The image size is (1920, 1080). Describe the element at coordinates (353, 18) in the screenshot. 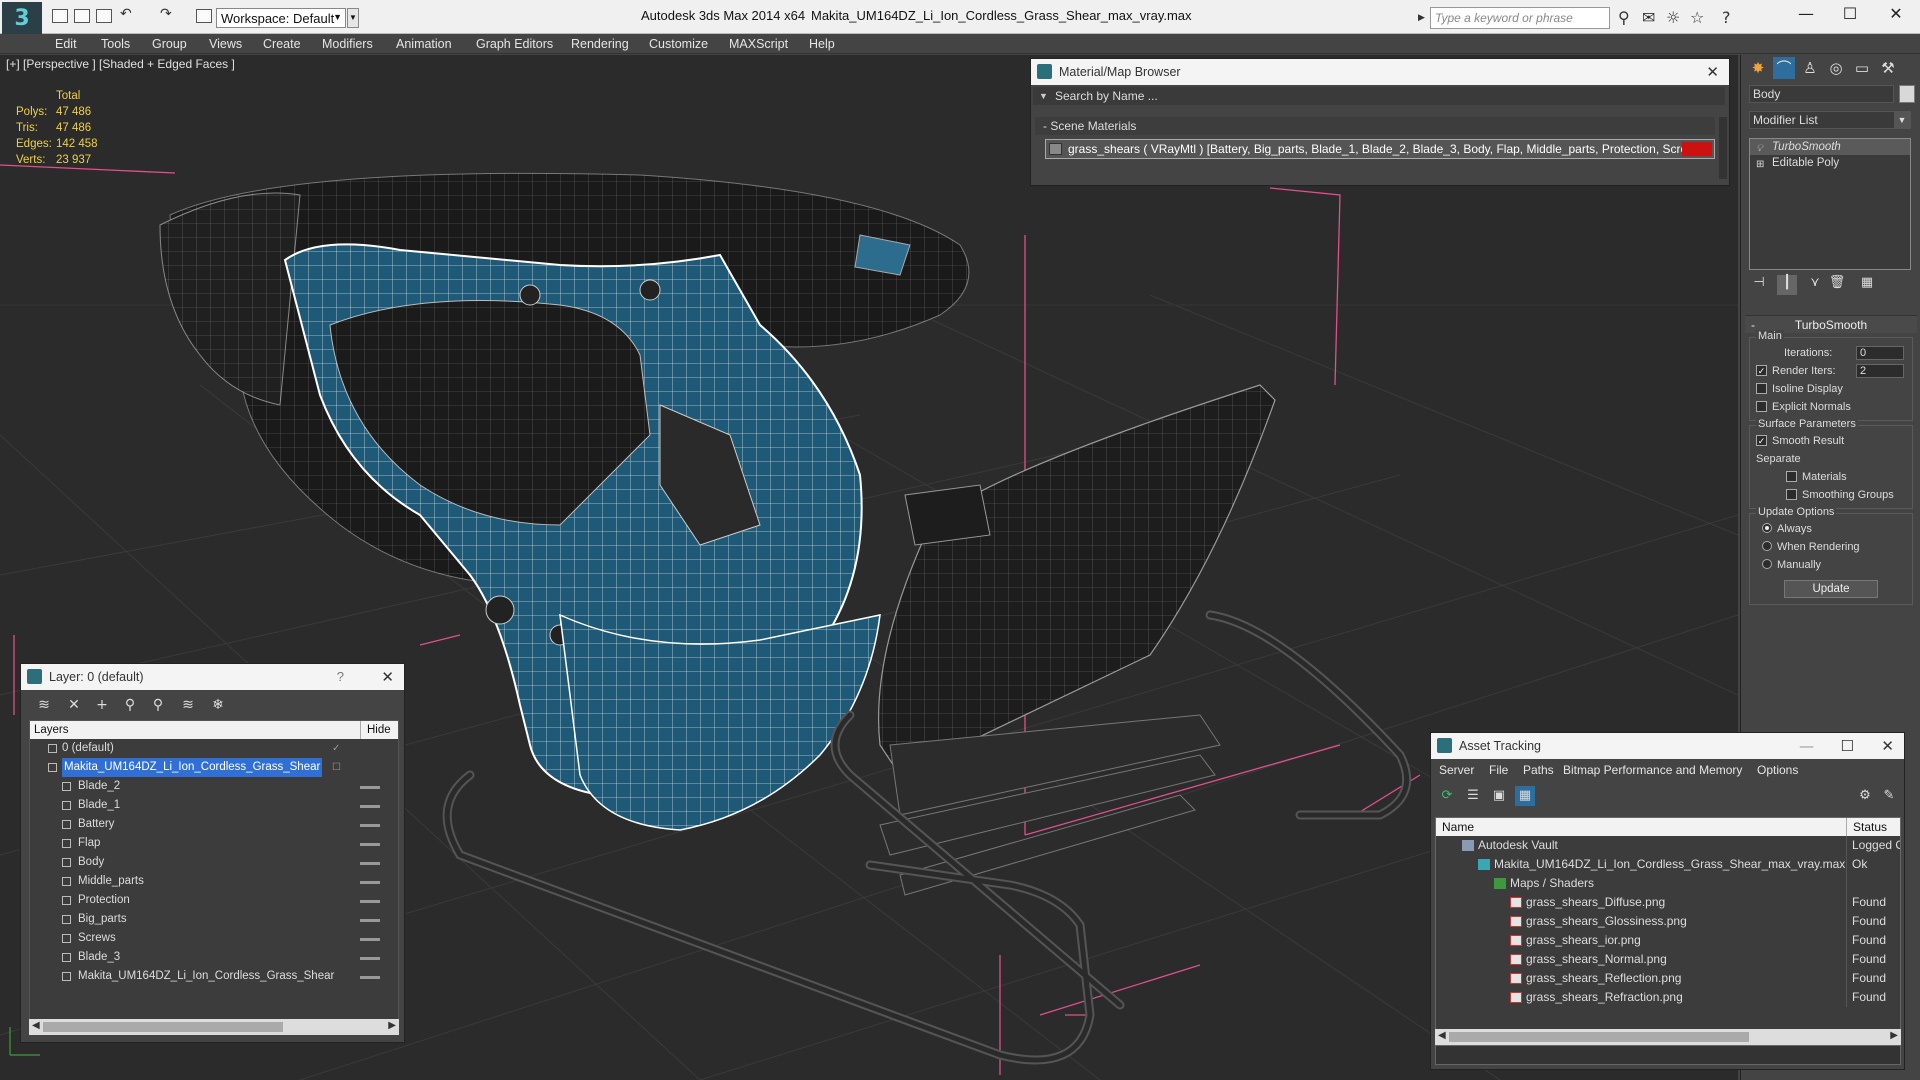

I see `workspace-menu-button: ▼` at that location.